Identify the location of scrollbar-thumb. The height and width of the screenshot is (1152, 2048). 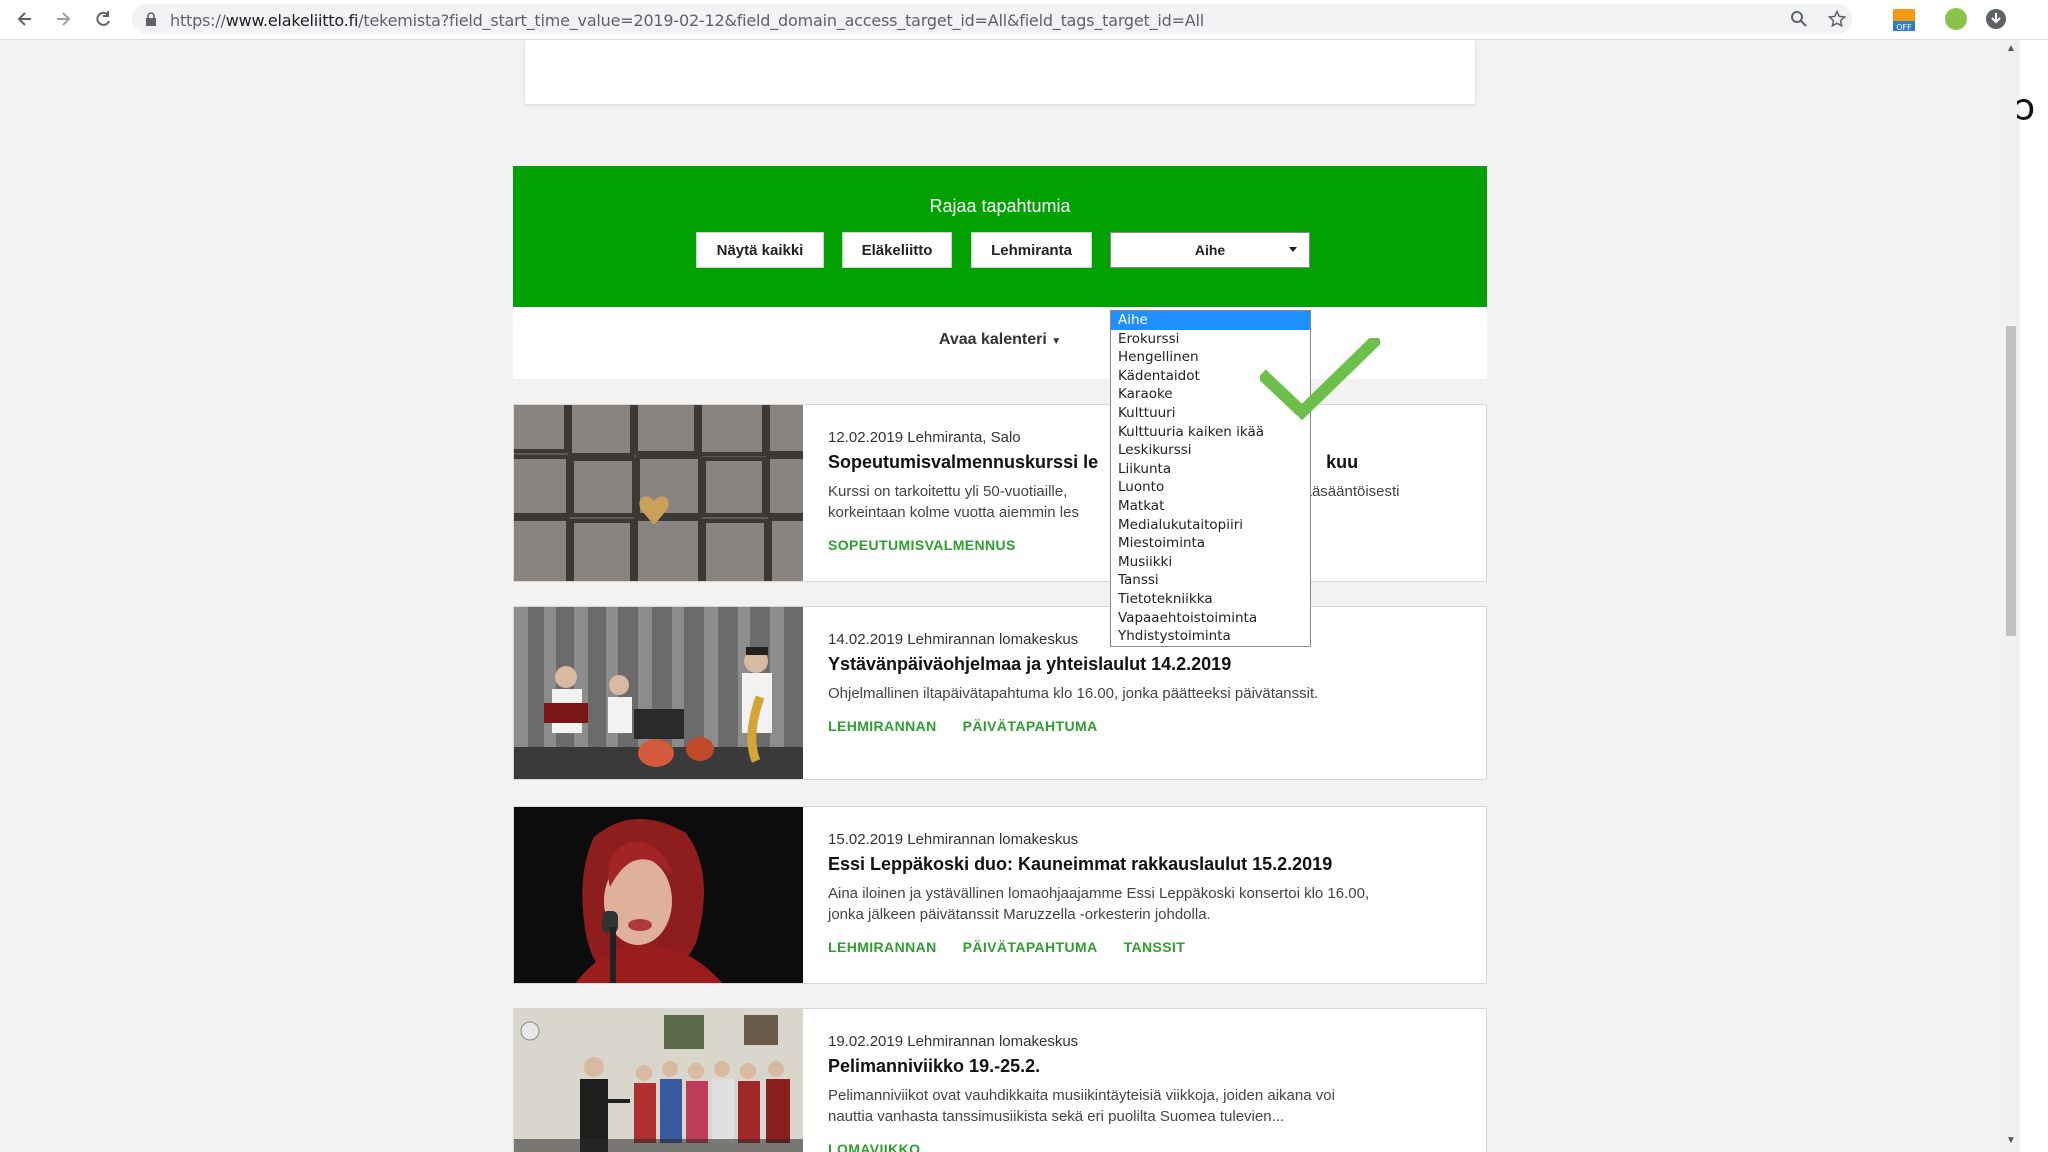
(2011, 481).